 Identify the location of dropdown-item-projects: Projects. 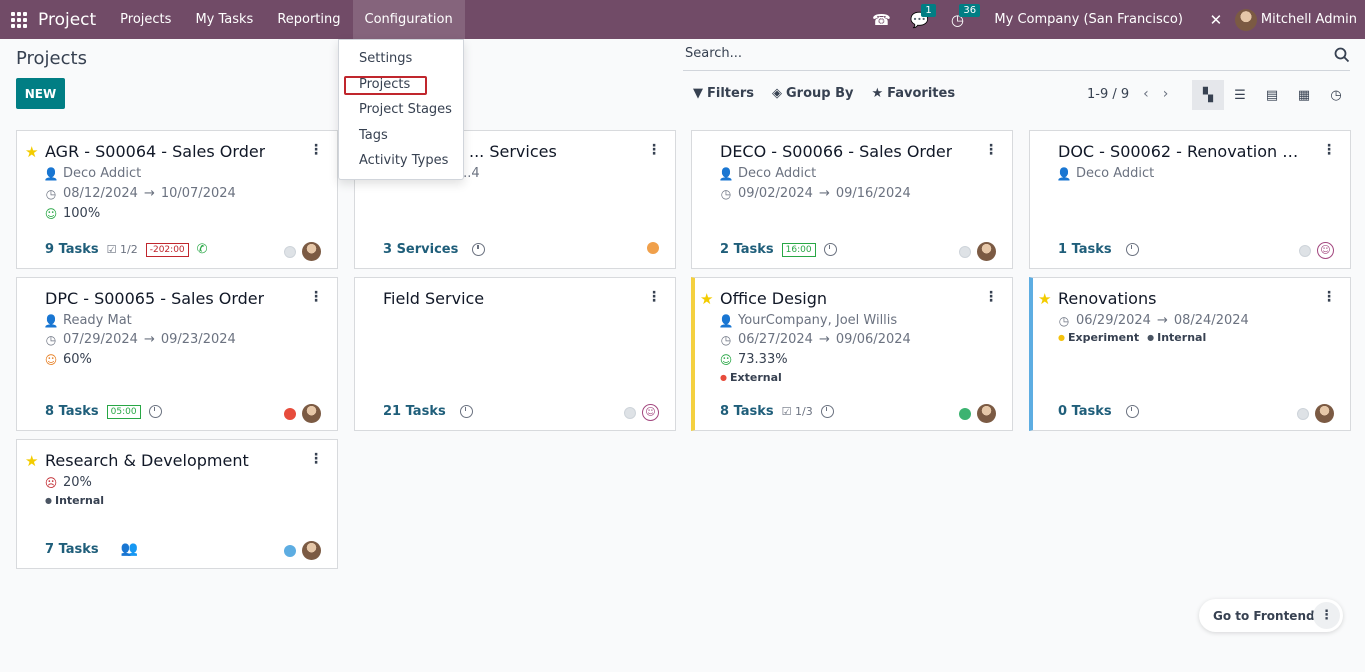
(384, 84).